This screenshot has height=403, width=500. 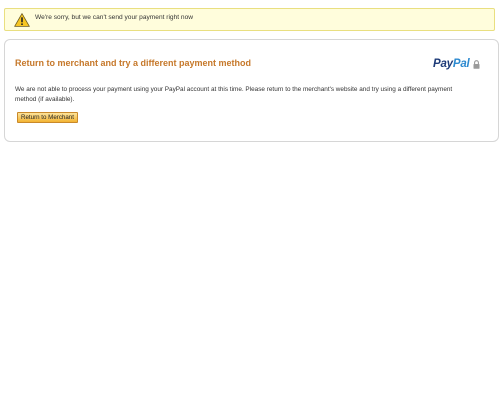 What do you see at coordinates (476, 64) in the screenshot?
I see `lock-icon` at bounding box center [476, 64].